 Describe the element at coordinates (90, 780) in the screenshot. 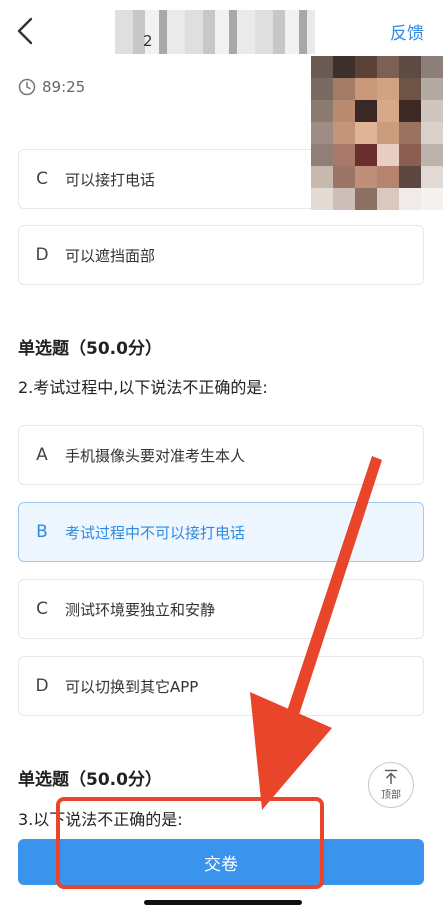

I see `q3-type-label: 单选题（50.0分）` at that location.